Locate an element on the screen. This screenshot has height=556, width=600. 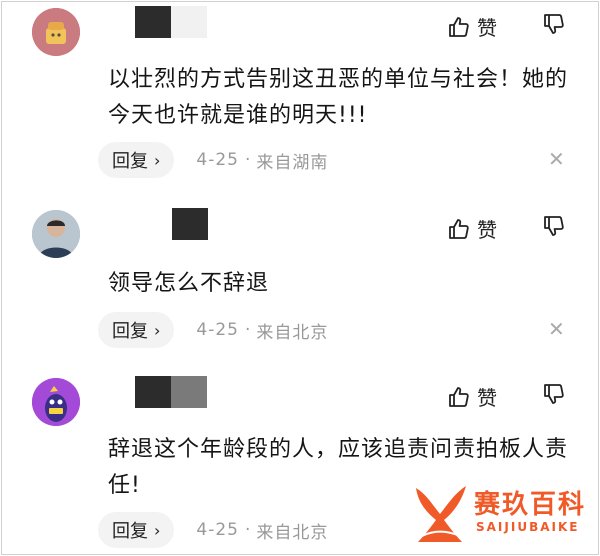
comment-meta: 回复 › 4-25 · 来自湖南 is located at coordinates (213, 160).